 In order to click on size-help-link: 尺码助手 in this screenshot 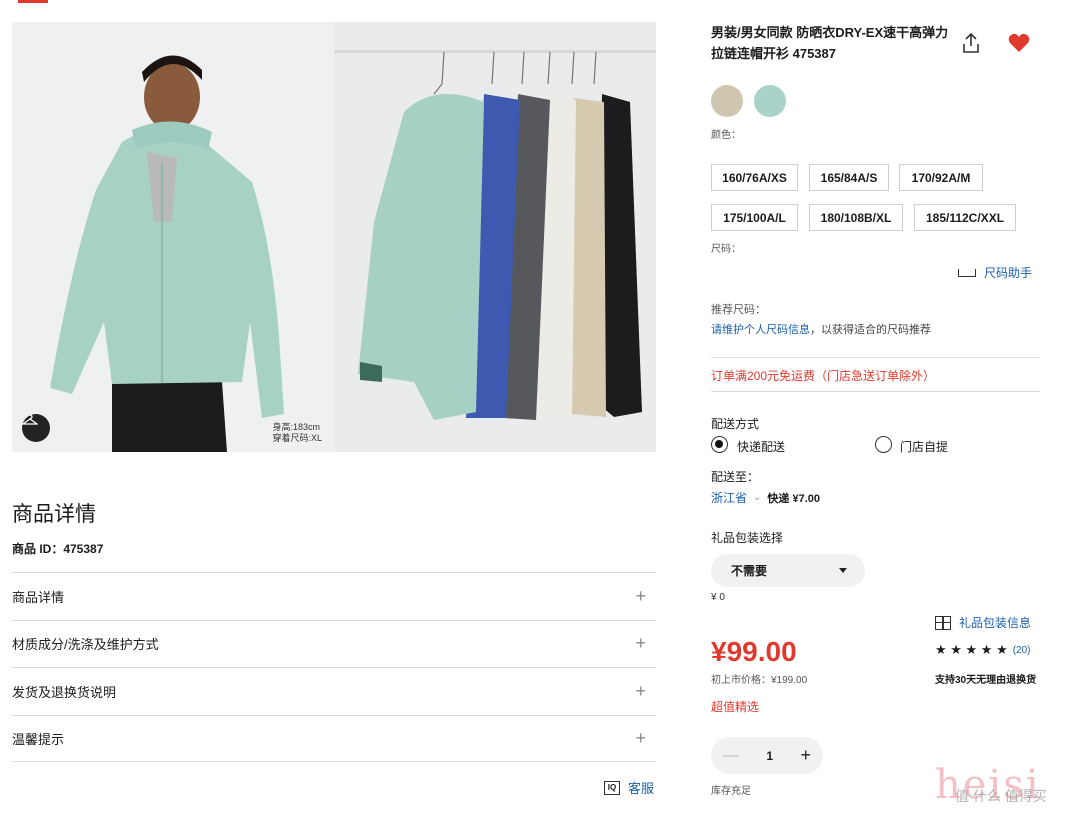, I will do `click(995, 272)`.